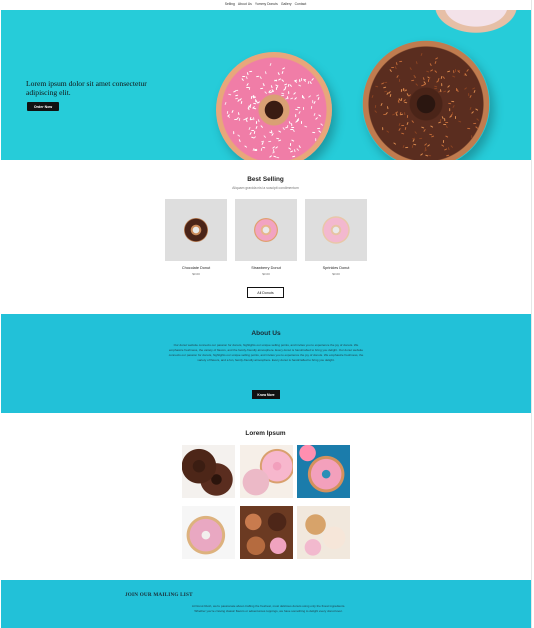  I want to click on product-name: Strawberry Donut, so click(266, 268).